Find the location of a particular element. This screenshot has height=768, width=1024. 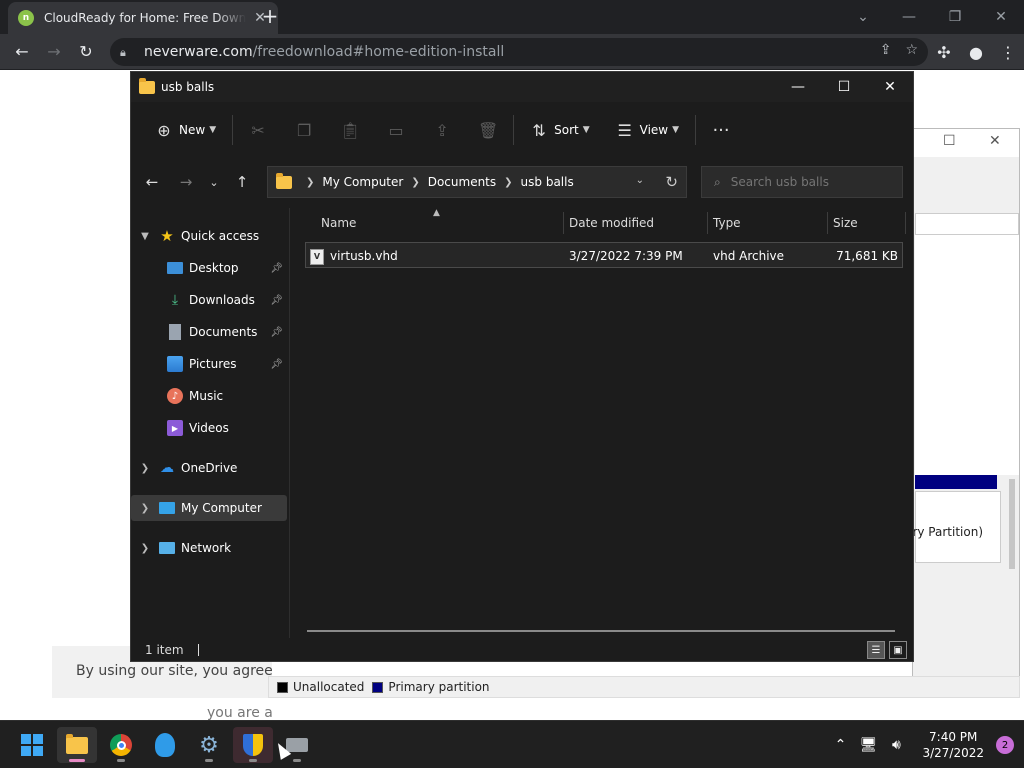

refresh-icon: ↻ is located at coordinates (671, 182).